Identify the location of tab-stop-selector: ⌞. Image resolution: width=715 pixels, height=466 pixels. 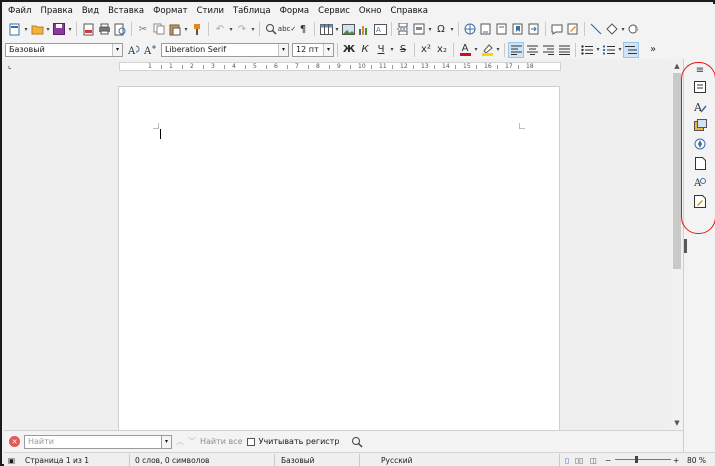
(10, 65).